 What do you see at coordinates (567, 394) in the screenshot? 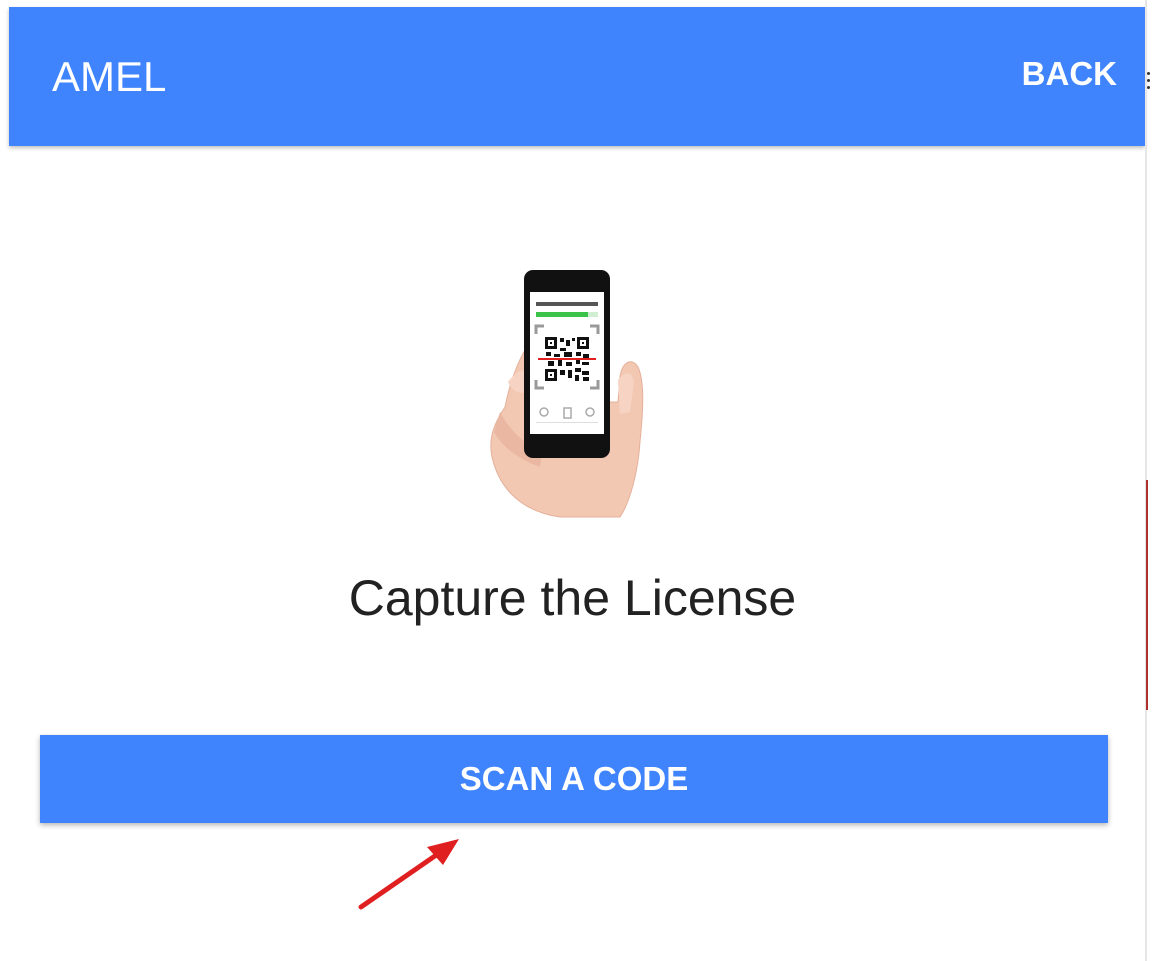
I see `hand-phone-qr-scan-icon` at bounding box center [567, 394].